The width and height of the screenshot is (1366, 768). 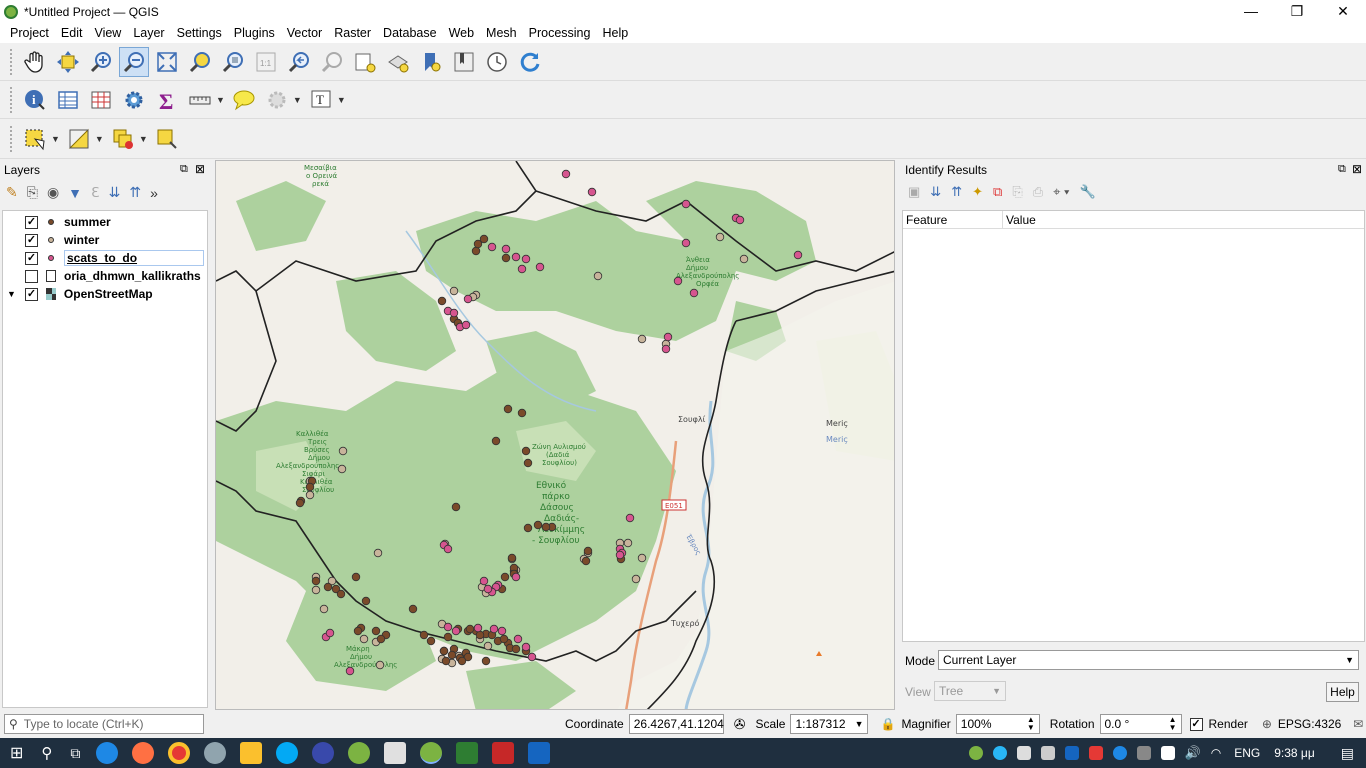 I want to click on map-tips-button, so click(x=244, y=100).